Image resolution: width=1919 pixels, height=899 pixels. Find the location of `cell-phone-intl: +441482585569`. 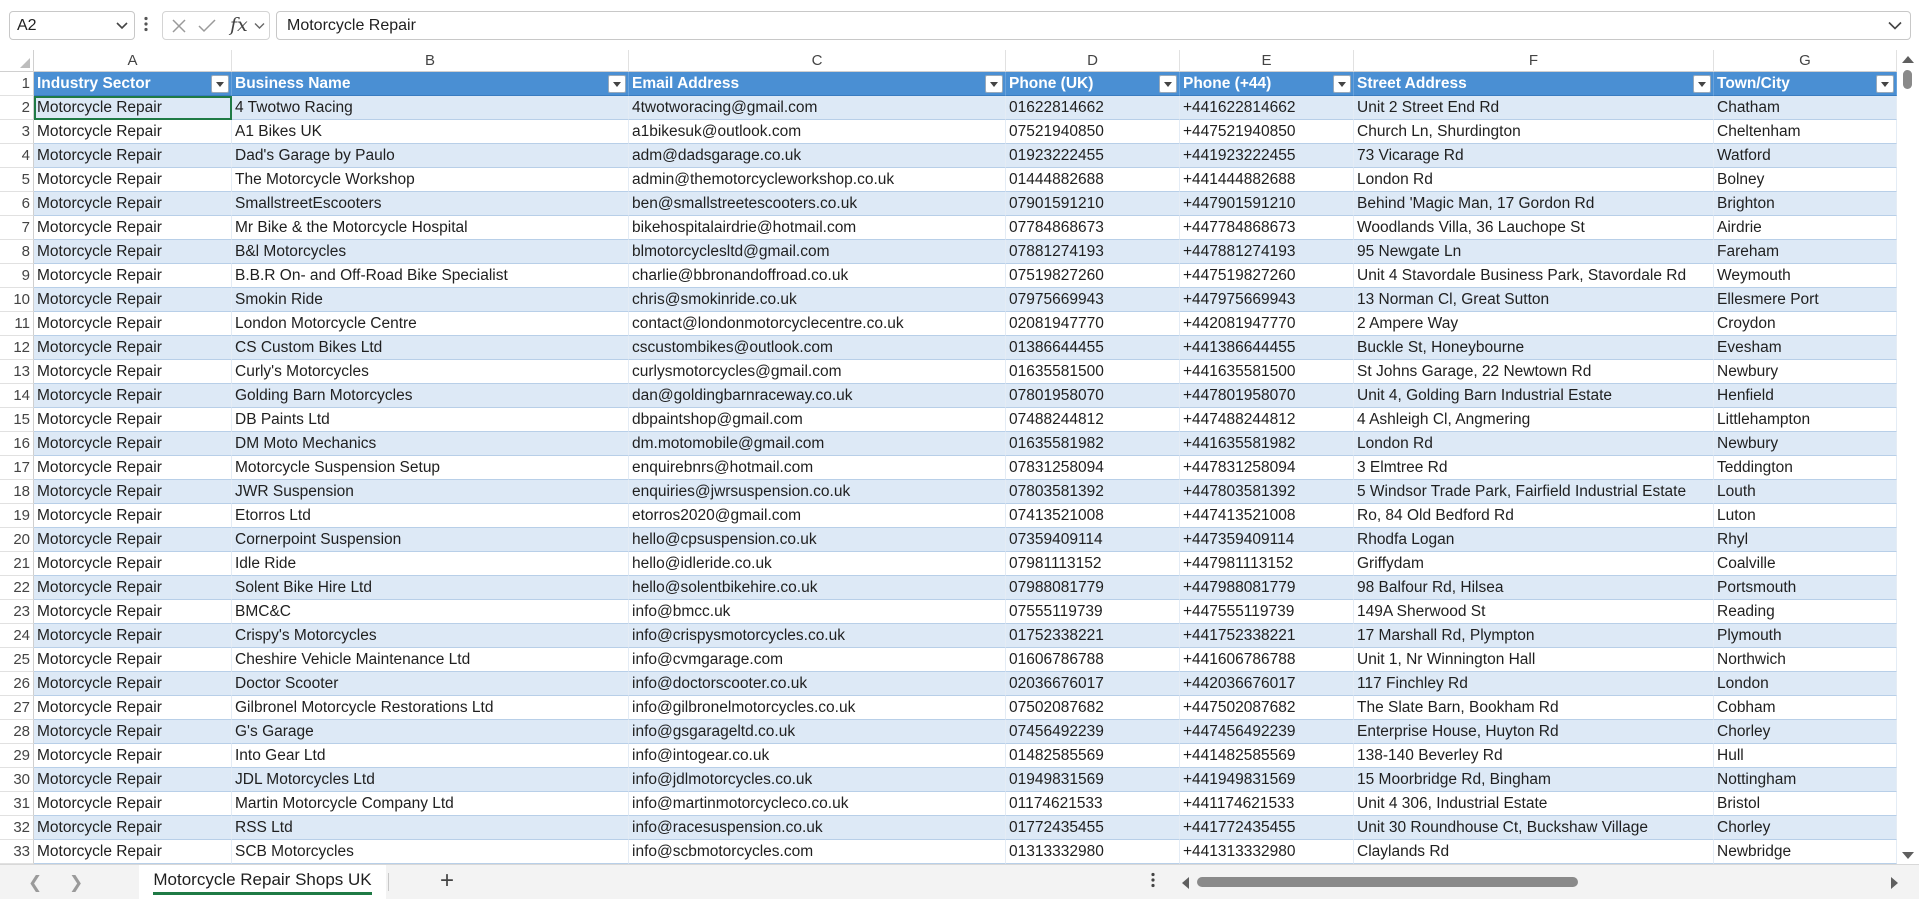

cell-phone-intl: +441482585569 is located at coordinates (1267, 756).